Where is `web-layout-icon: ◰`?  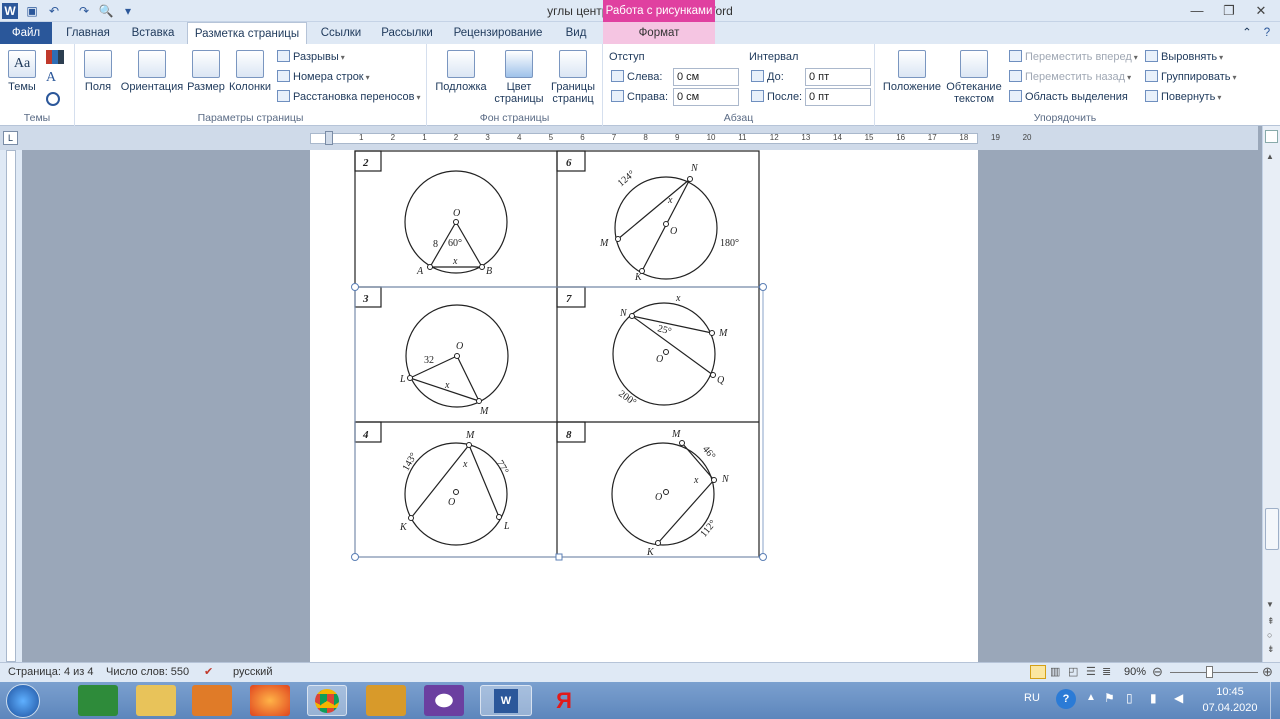 web-layout-icon: ◰ is located at coordinates (1073, 671).